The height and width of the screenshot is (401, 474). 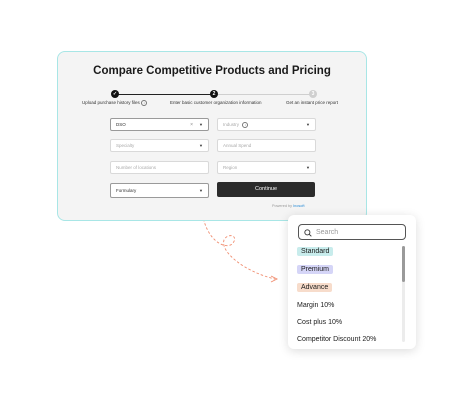 I want to click on step-line-pending, so click(x=265, y=94).